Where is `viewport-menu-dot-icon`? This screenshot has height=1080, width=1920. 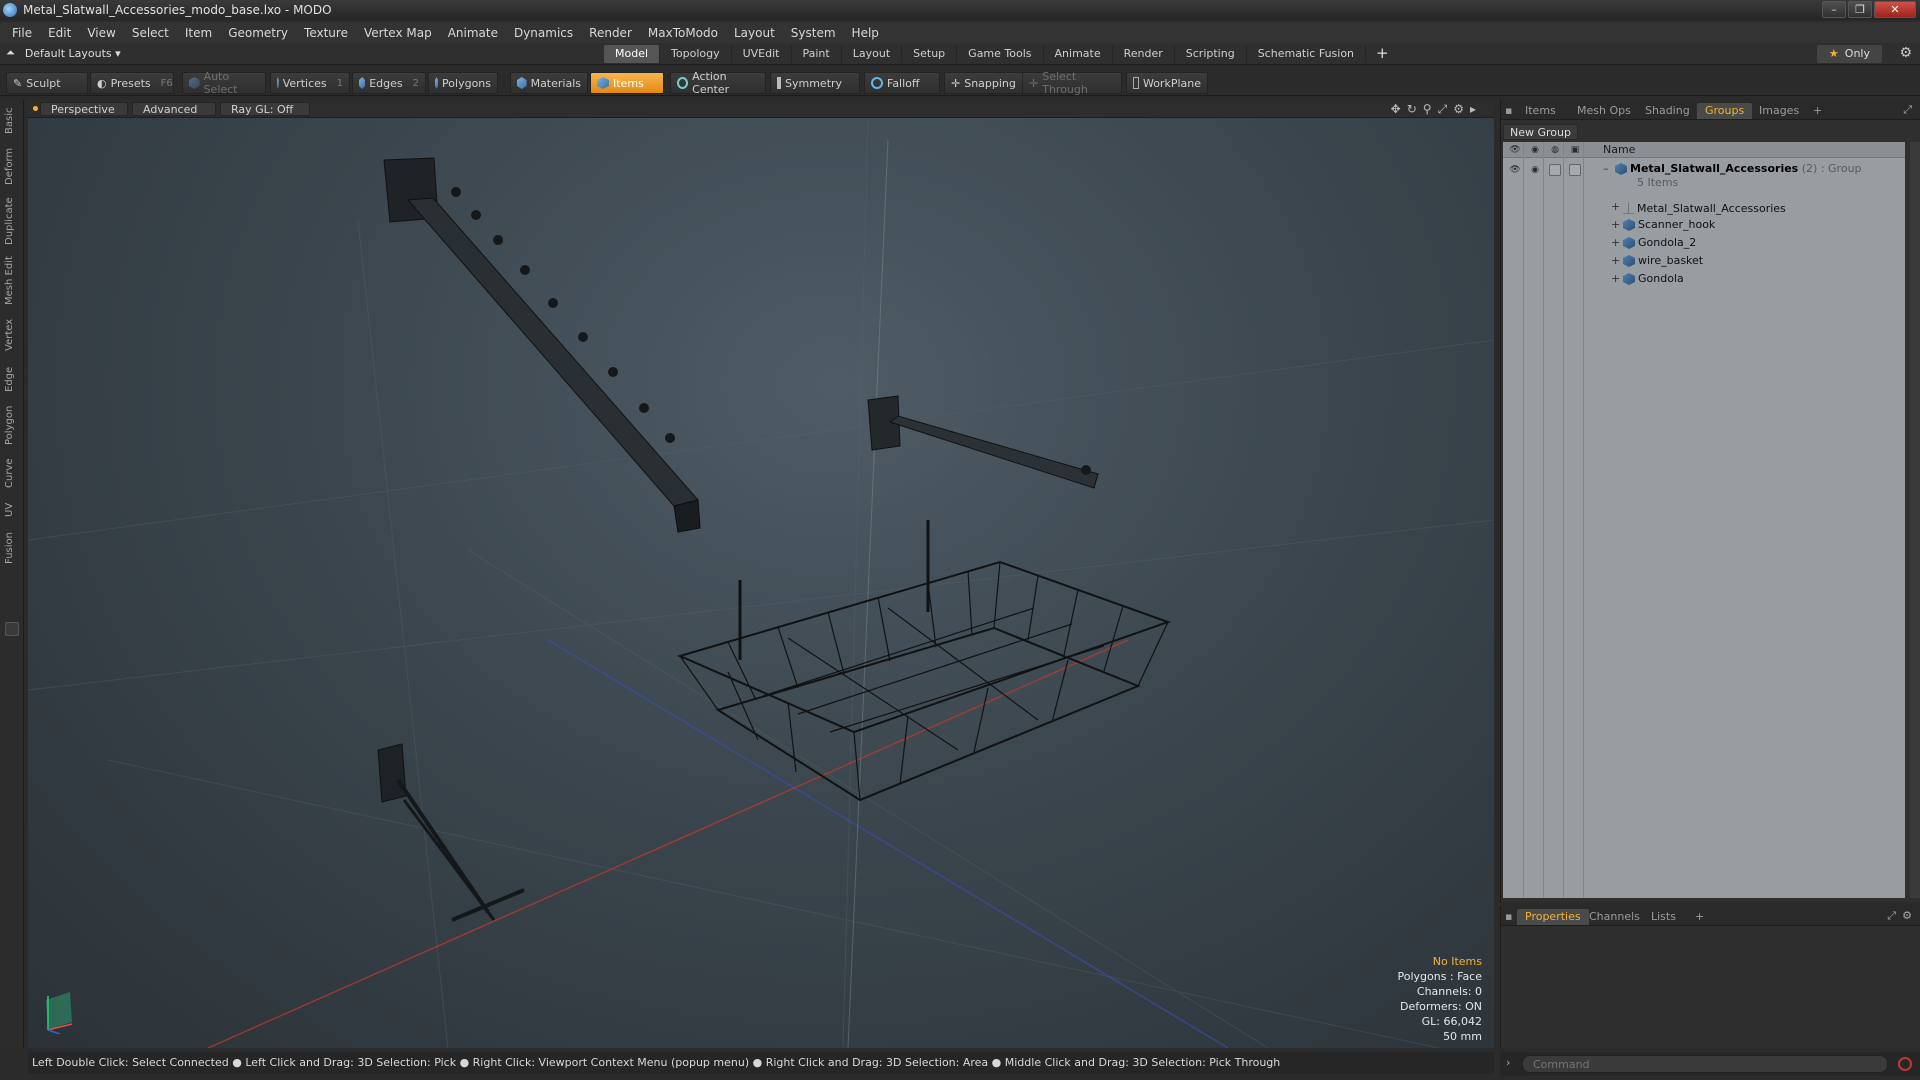
viewport-menu-dot-icon is located at coordinates (35, 108).